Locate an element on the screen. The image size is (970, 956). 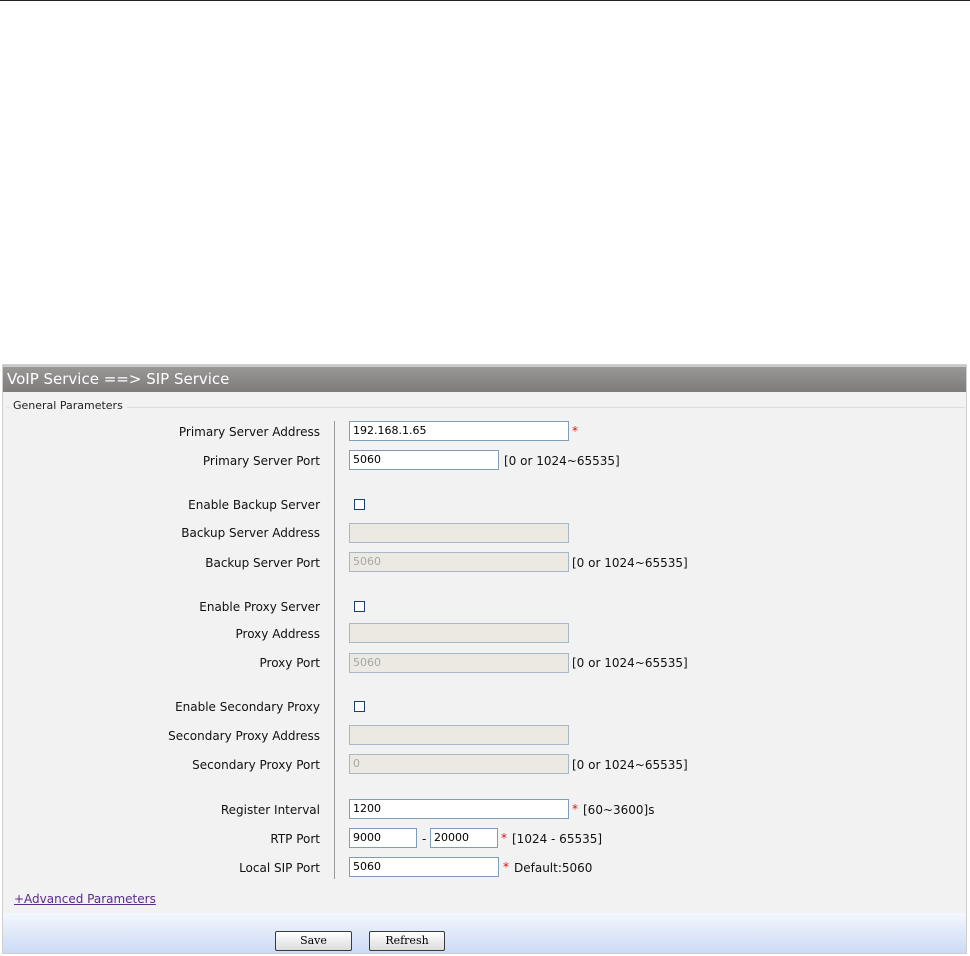
register-interval-range: [60~3600]s is located at coordinates (619, 810).